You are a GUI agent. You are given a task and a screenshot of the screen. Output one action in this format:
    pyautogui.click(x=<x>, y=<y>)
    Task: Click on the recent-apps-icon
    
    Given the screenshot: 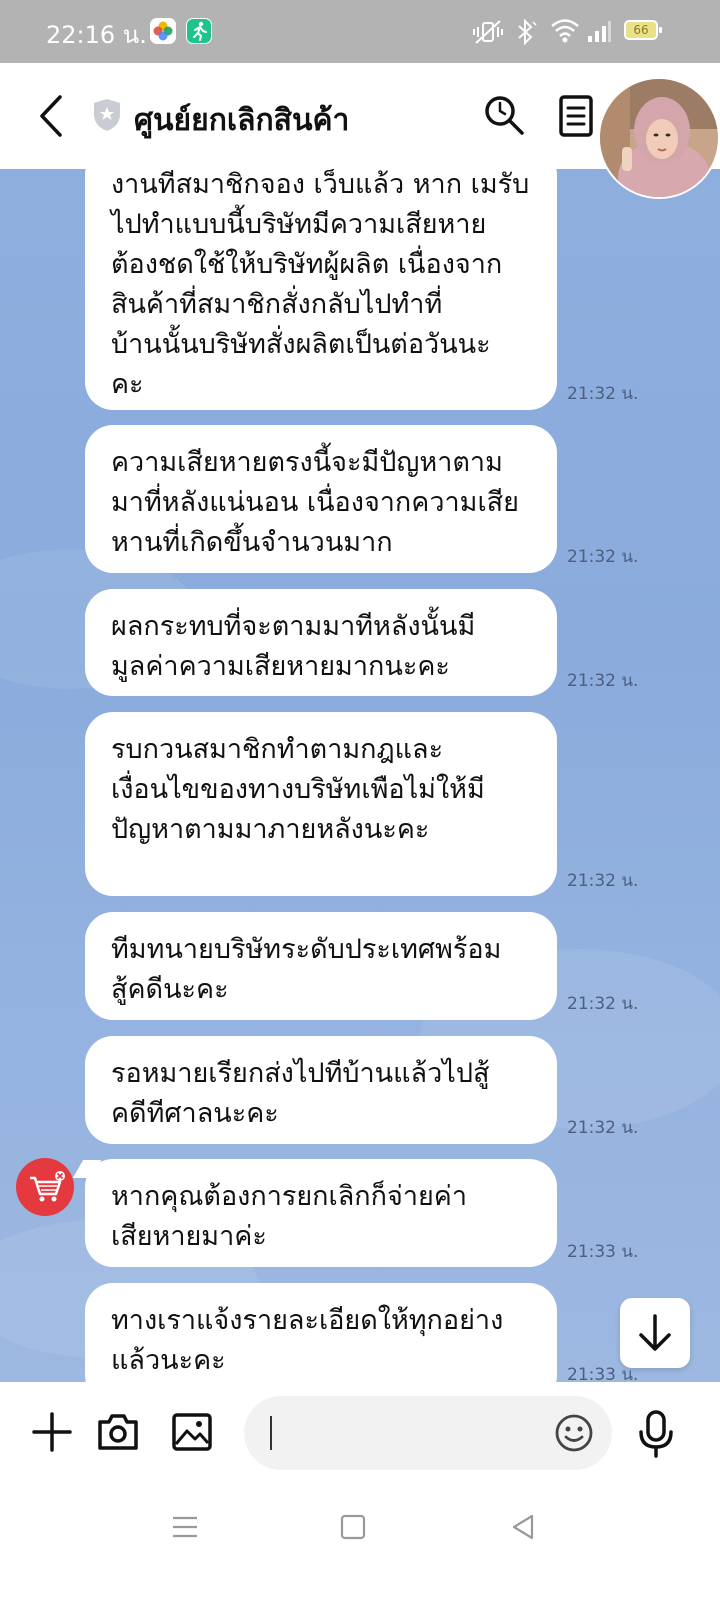 What is the action you would take?
    pyautogui.click(x=185, y=1527)
    